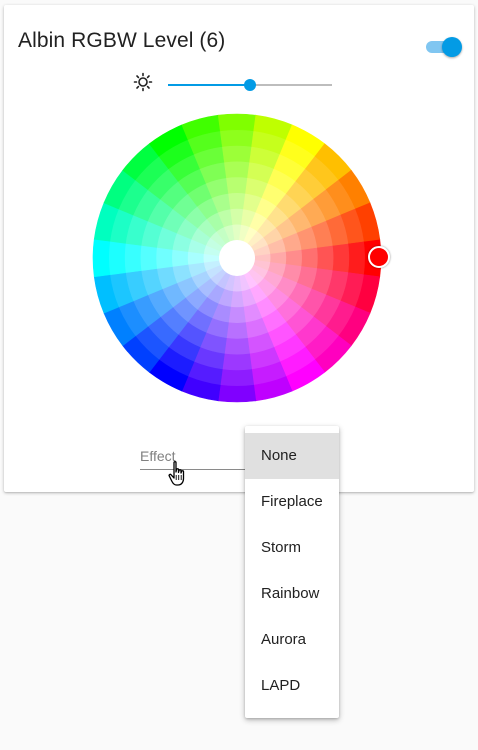  I want to click on effect-option-aurora: Aurora, so click(292, 640).